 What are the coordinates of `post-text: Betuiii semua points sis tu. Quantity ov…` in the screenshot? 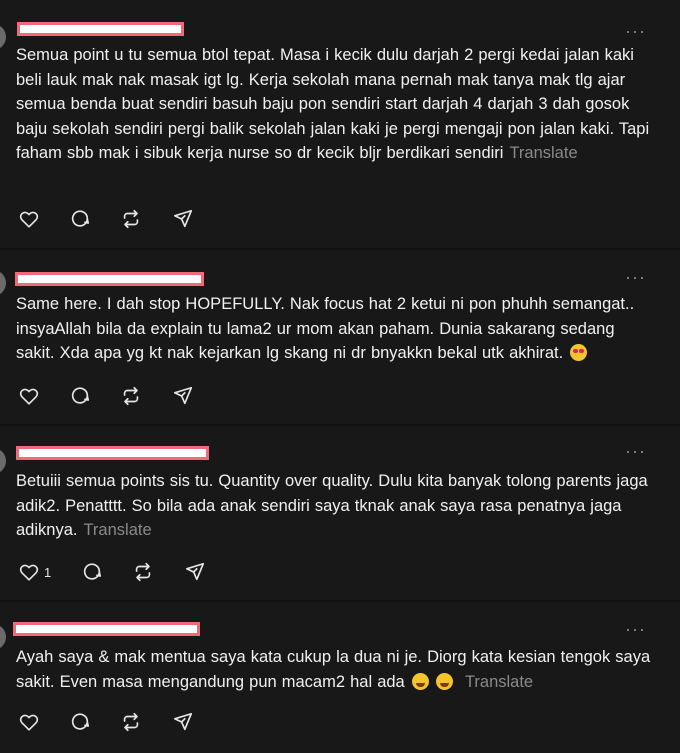 It's located at (336, 506).